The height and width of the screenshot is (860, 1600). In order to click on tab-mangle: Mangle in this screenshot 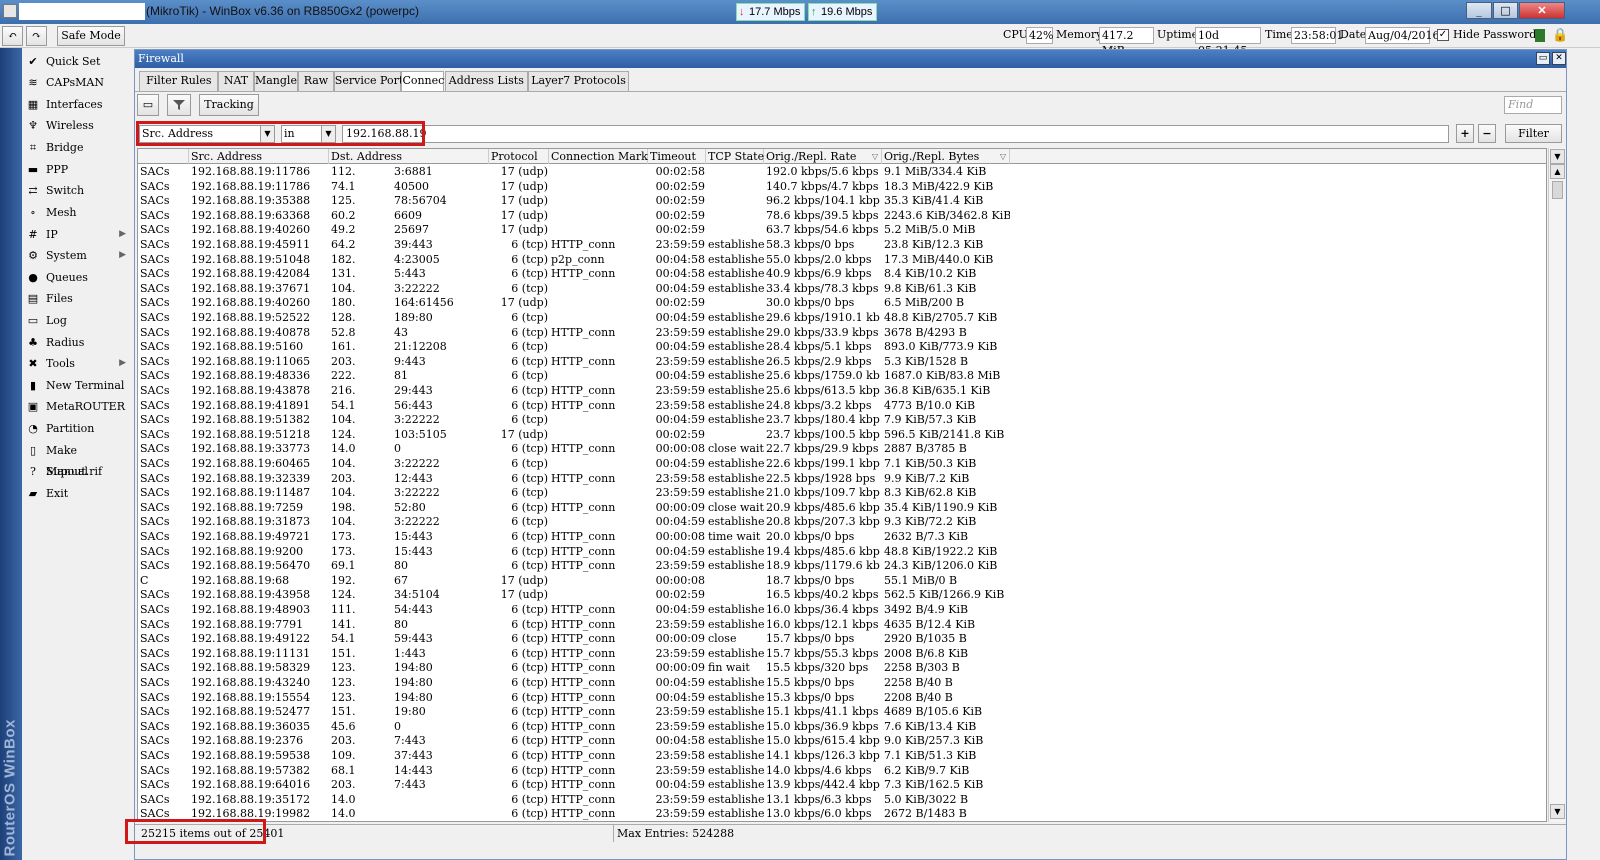, I will do `click(276, 81)`.